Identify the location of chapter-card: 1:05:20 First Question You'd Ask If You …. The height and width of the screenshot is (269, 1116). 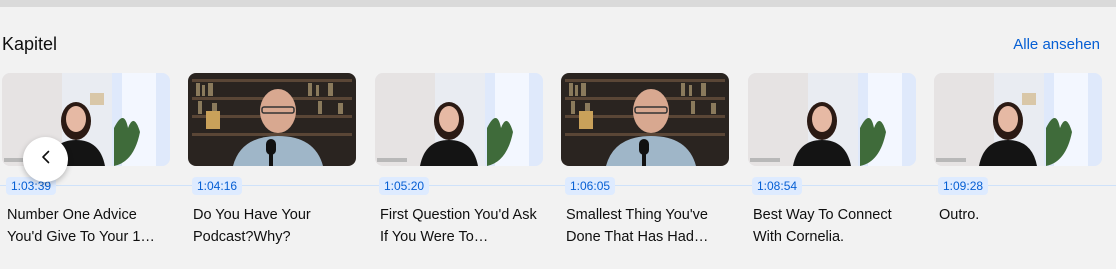
(459, 163).